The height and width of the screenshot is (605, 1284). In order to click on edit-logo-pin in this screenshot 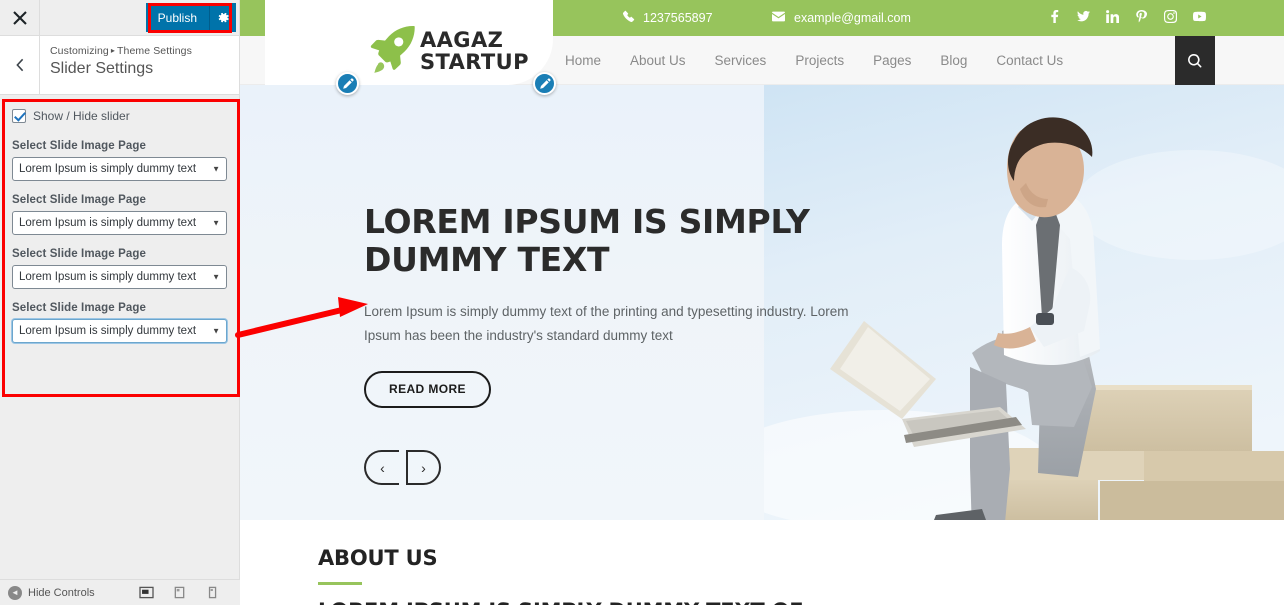, I will do `click(347, 83)`.